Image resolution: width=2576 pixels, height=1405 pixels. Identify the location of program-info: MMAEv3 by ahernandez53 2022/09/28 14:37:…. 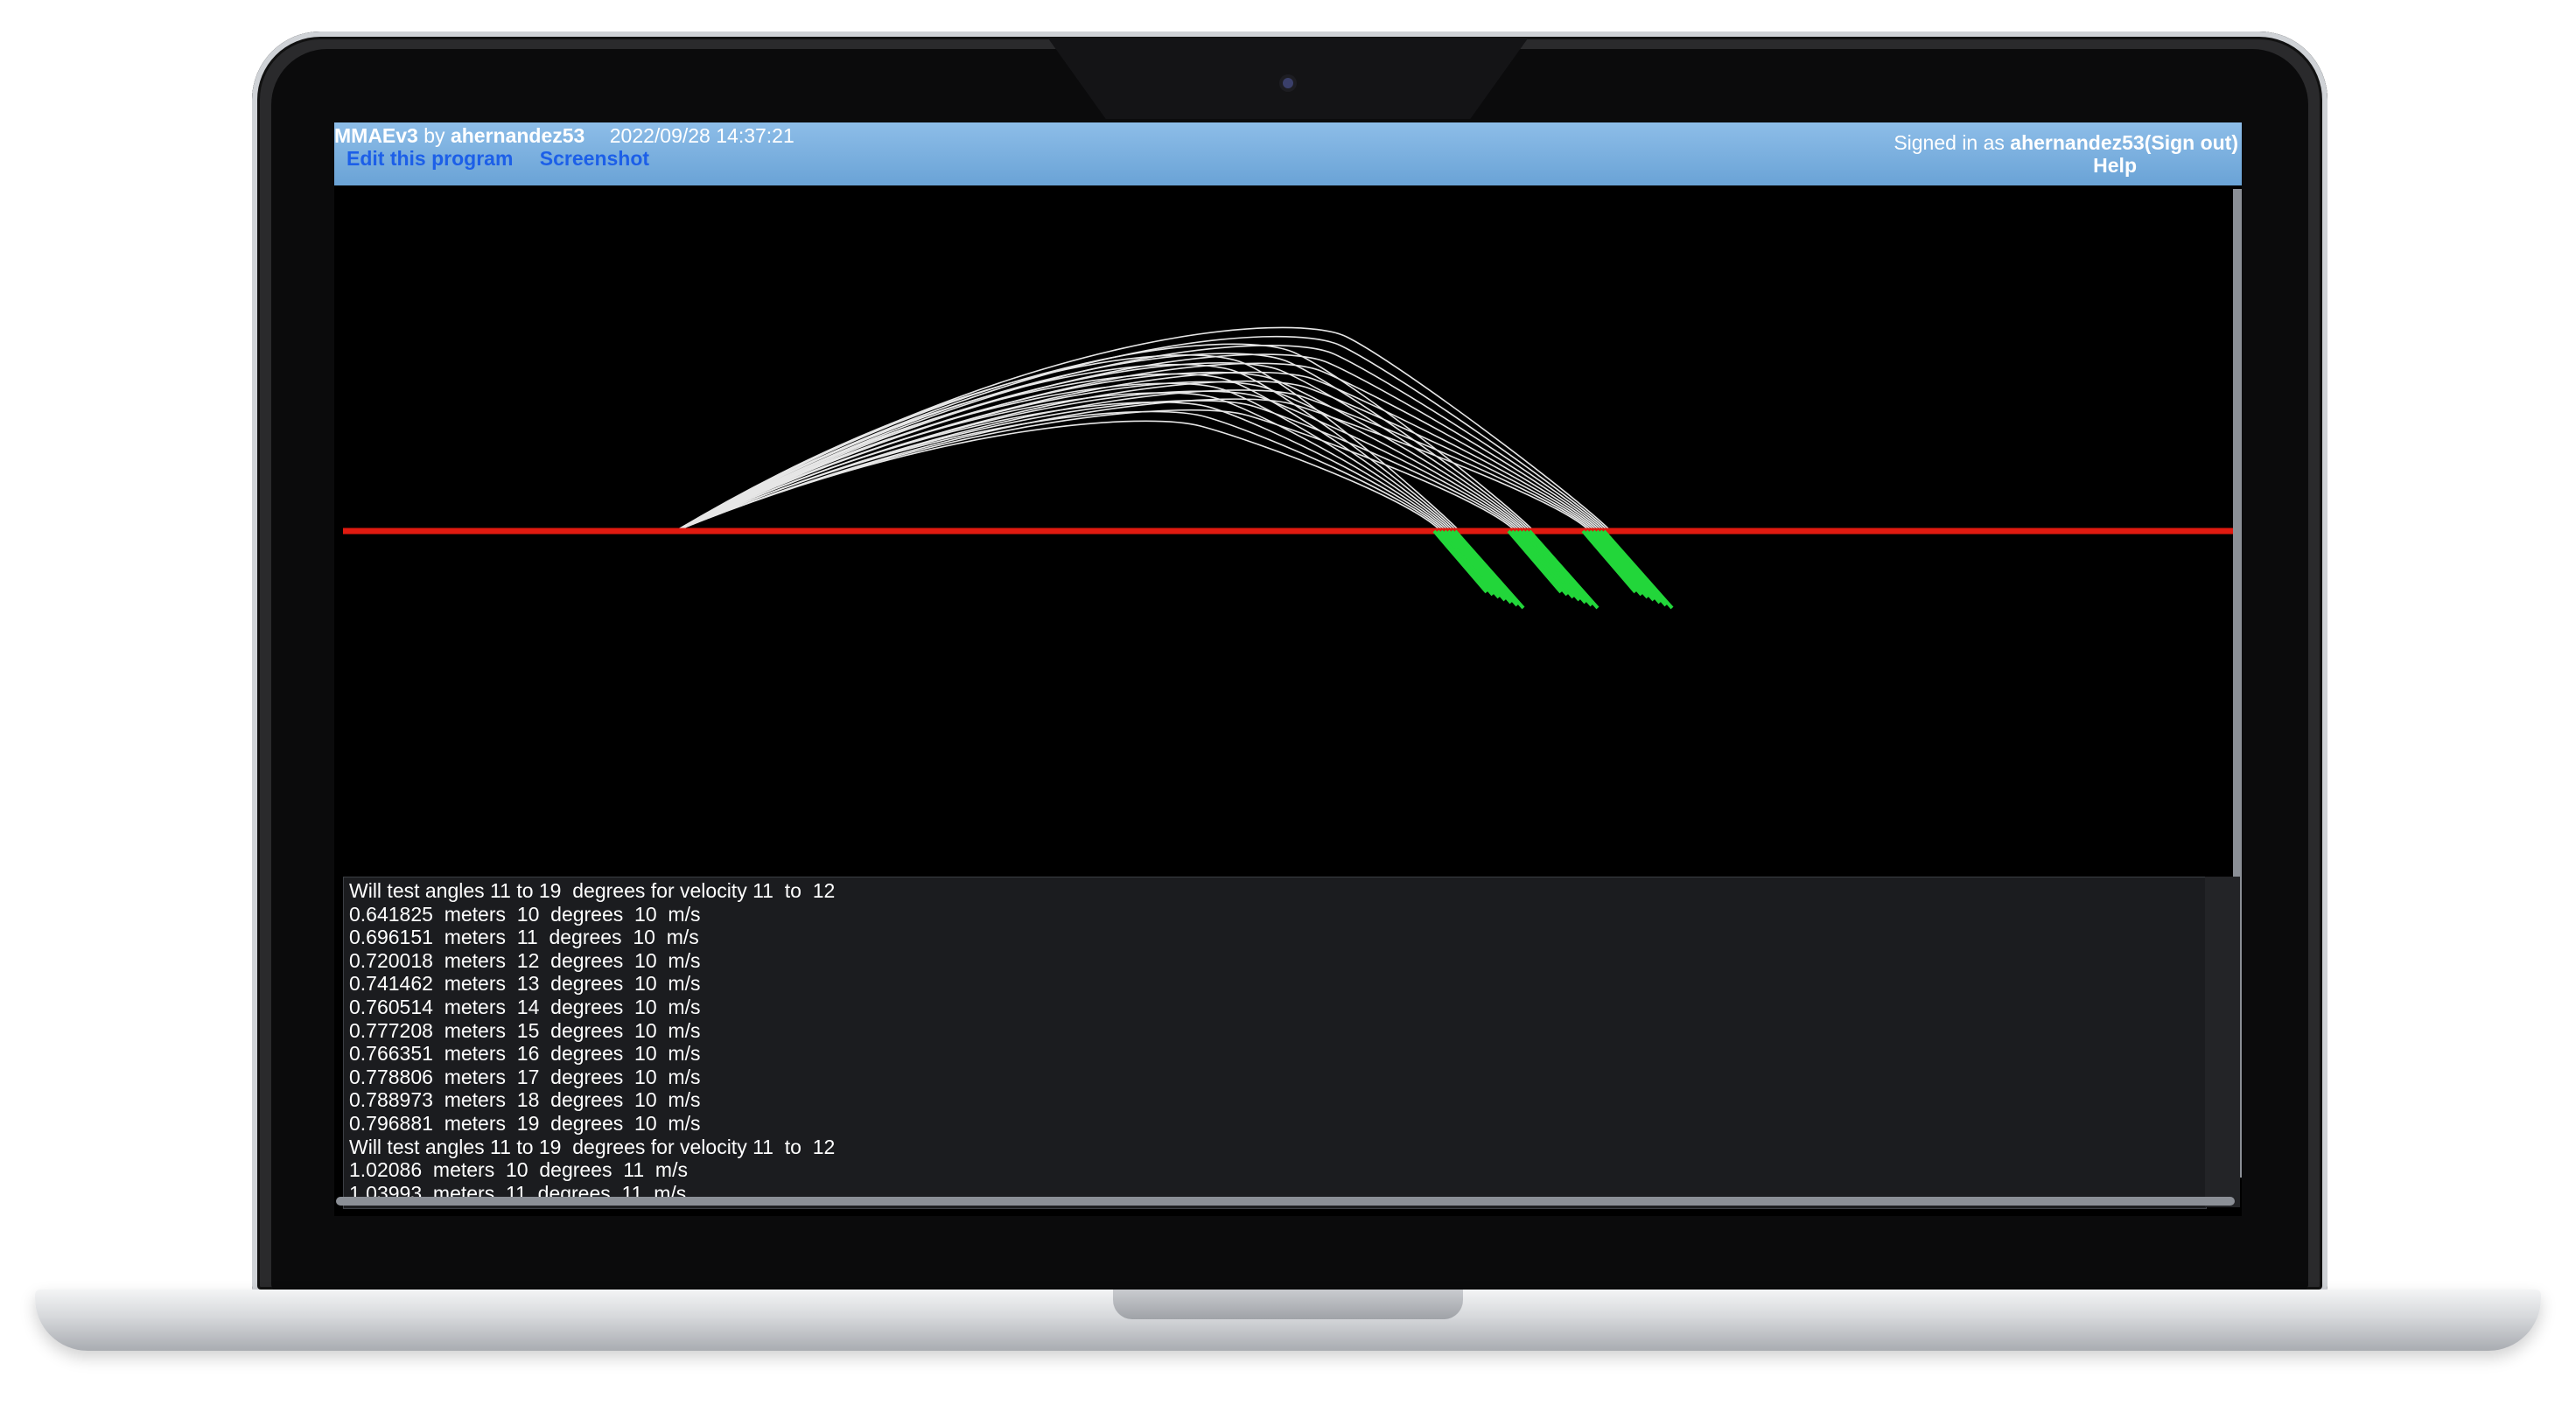
(564, 136).